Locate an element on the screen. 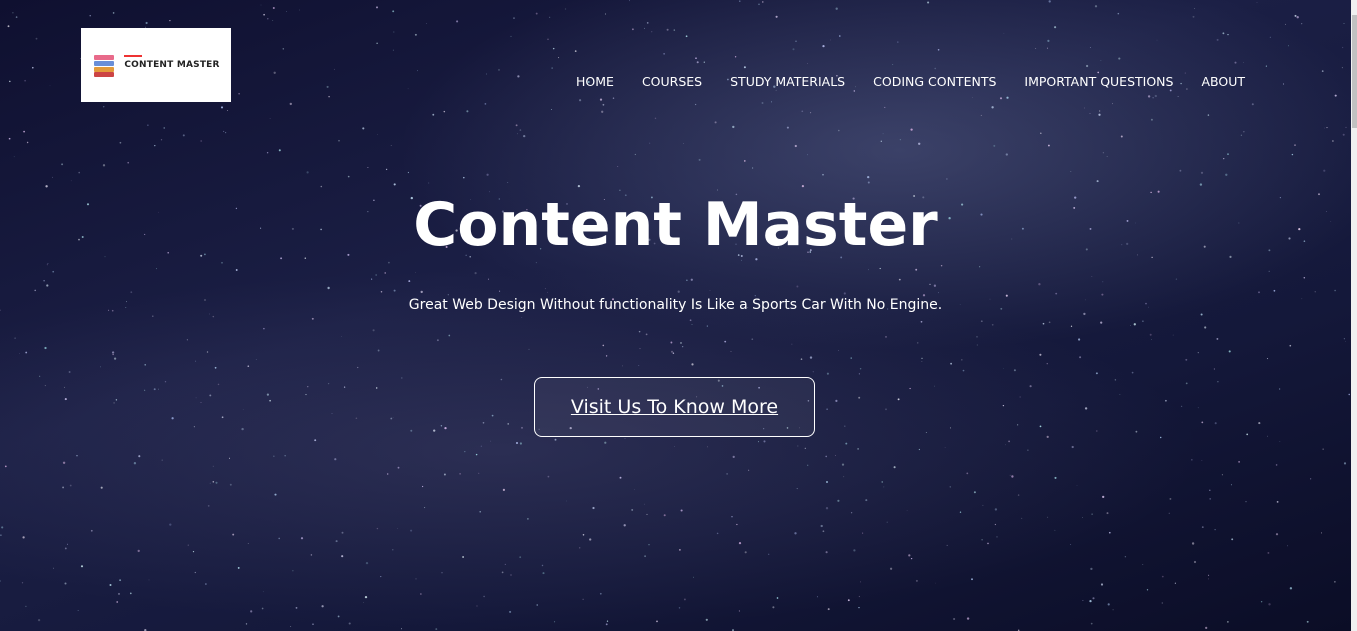 The width and height of the screenshot is (1357, 631). logo-text: CONTENT MASTER is located at coordinates (172, 62).